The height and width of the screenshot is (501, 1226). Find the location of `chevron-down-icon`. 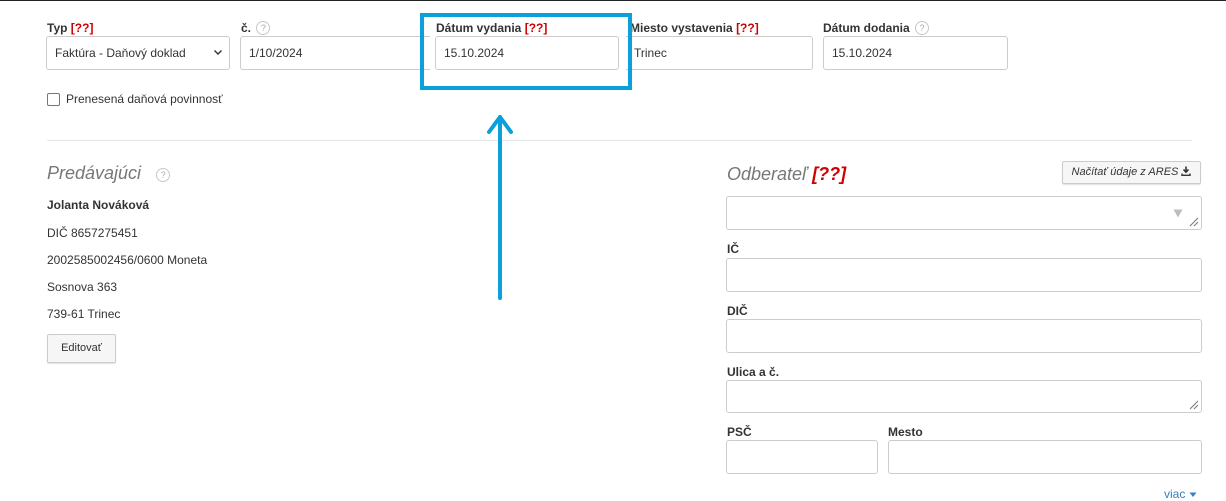

chevron-down-icon is located at coordinates (218, 52).